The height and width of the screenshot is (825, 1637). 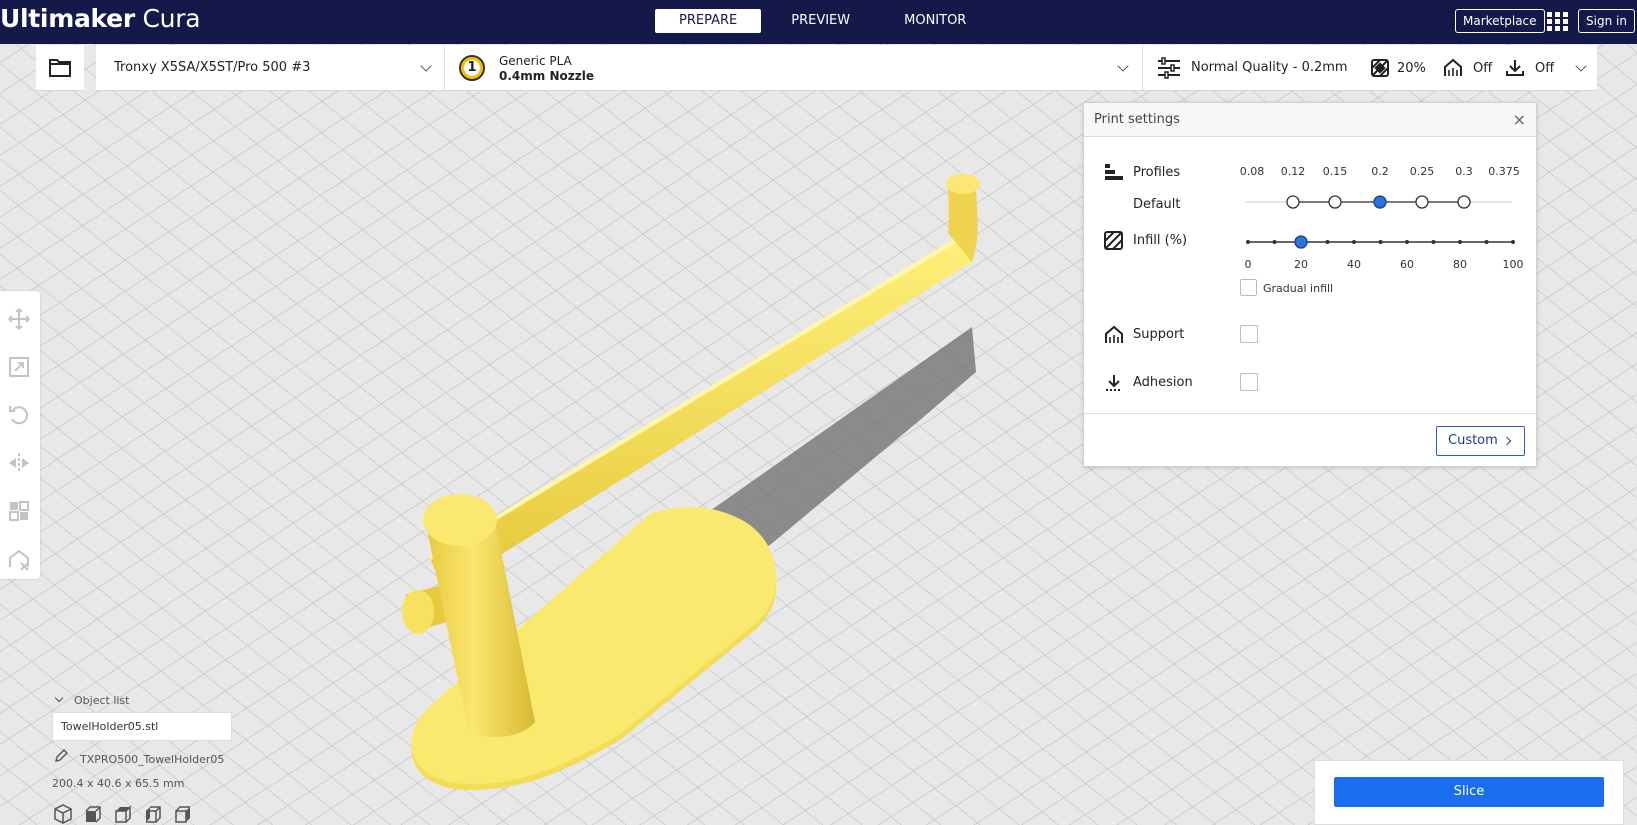 I want to click on adhesion-checkbox, so click(x=1249, y=382).